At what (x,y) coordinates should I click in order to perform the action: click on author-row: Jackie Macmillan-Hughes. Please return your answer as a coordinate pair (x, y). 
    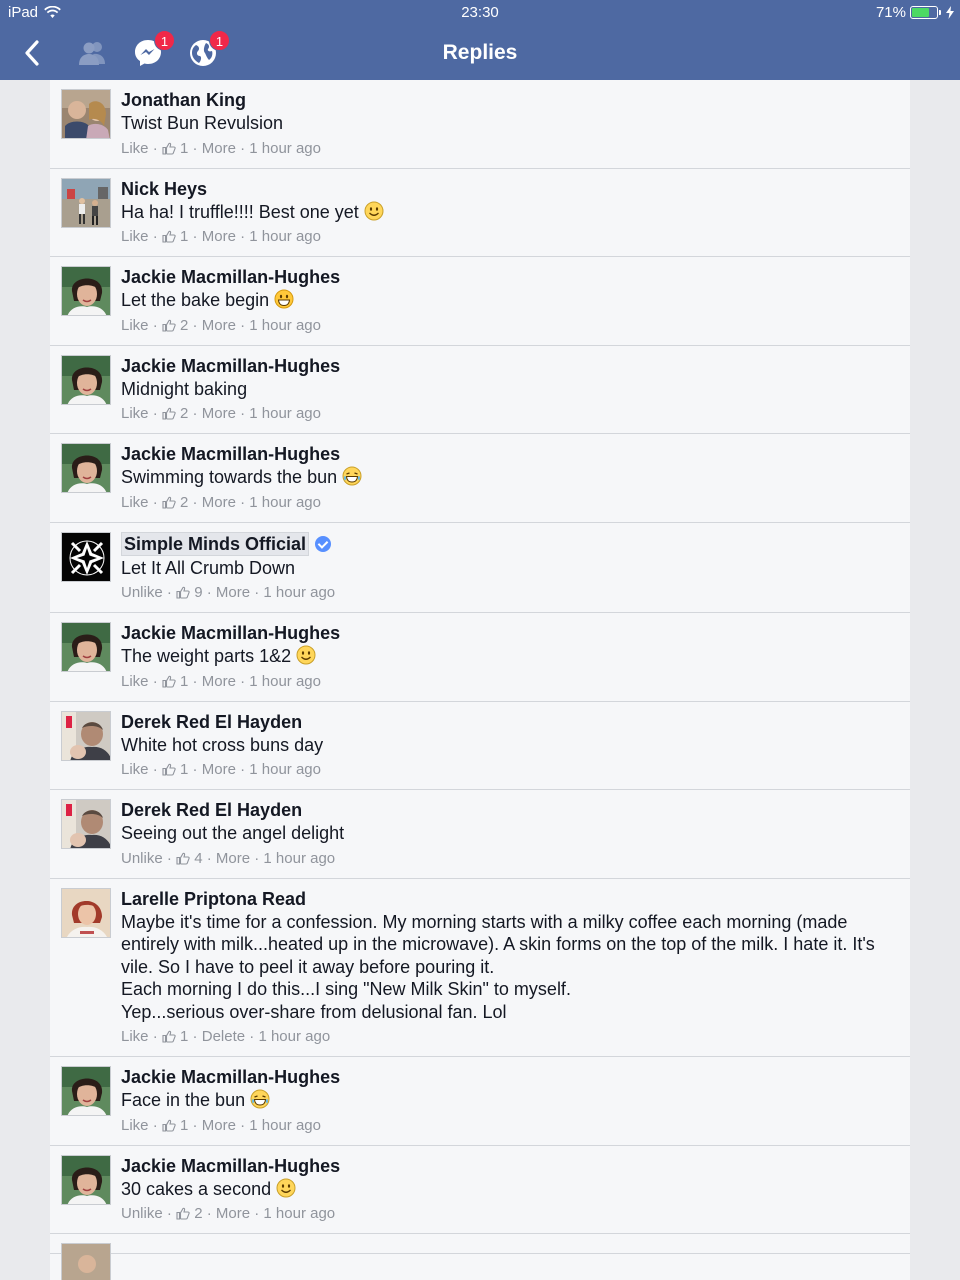
    Looking at the image, I should click on (509, 633).